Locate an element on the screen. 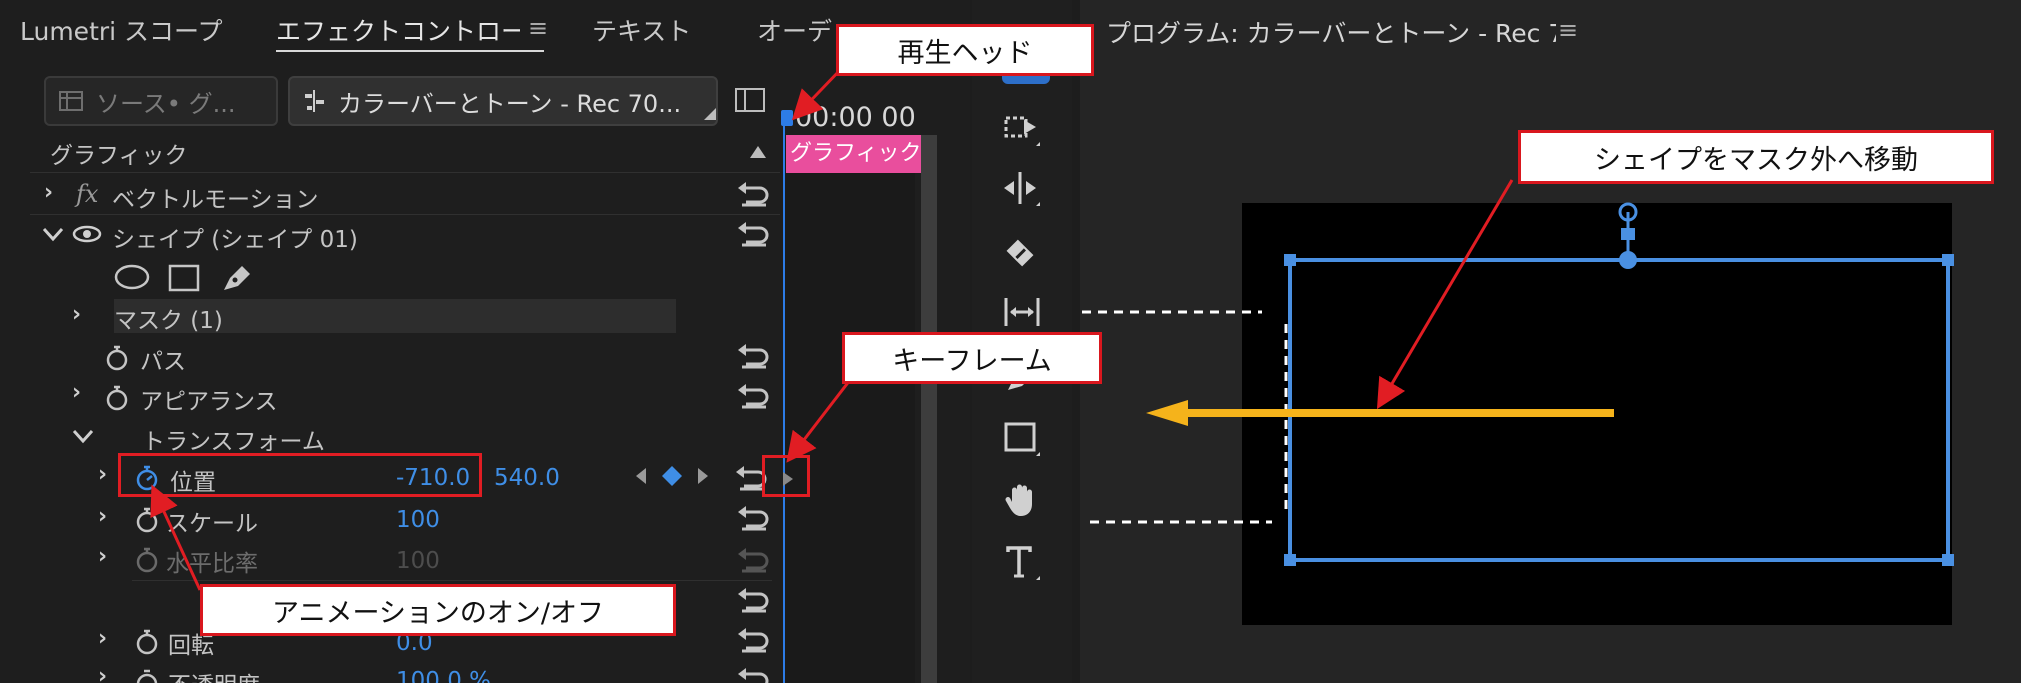 This screenshot has width=2021, height=683. callout-move-shape: シェイプをマスク外へ移動 is located at coordinates (1756, 157).